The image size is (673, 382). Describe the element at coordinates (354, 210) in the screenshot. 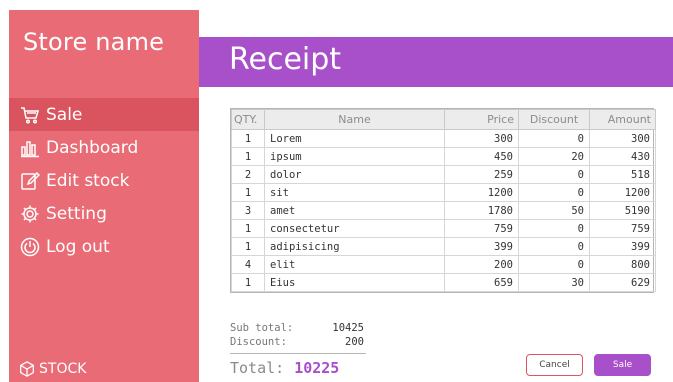

I see `cell-name: amet` at that location.